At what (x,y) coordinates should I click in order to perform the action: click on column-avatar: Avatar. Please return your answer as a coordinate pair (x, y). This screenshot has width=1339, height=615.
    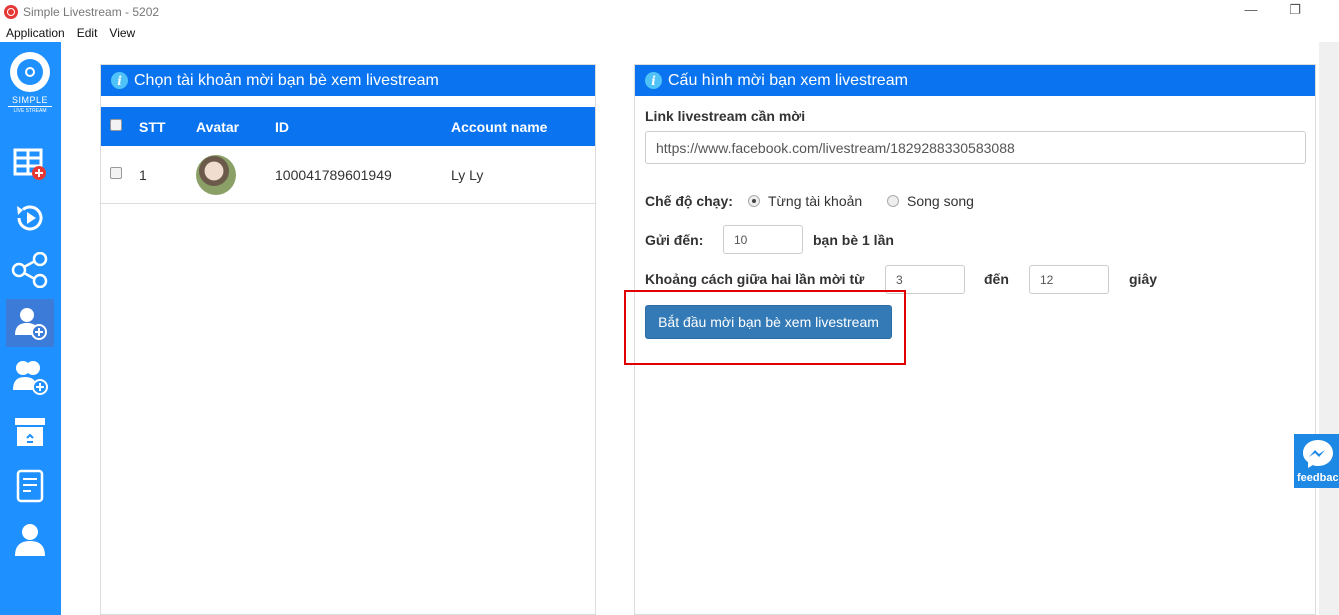
    Looking at the image, I should click on (218, 127).